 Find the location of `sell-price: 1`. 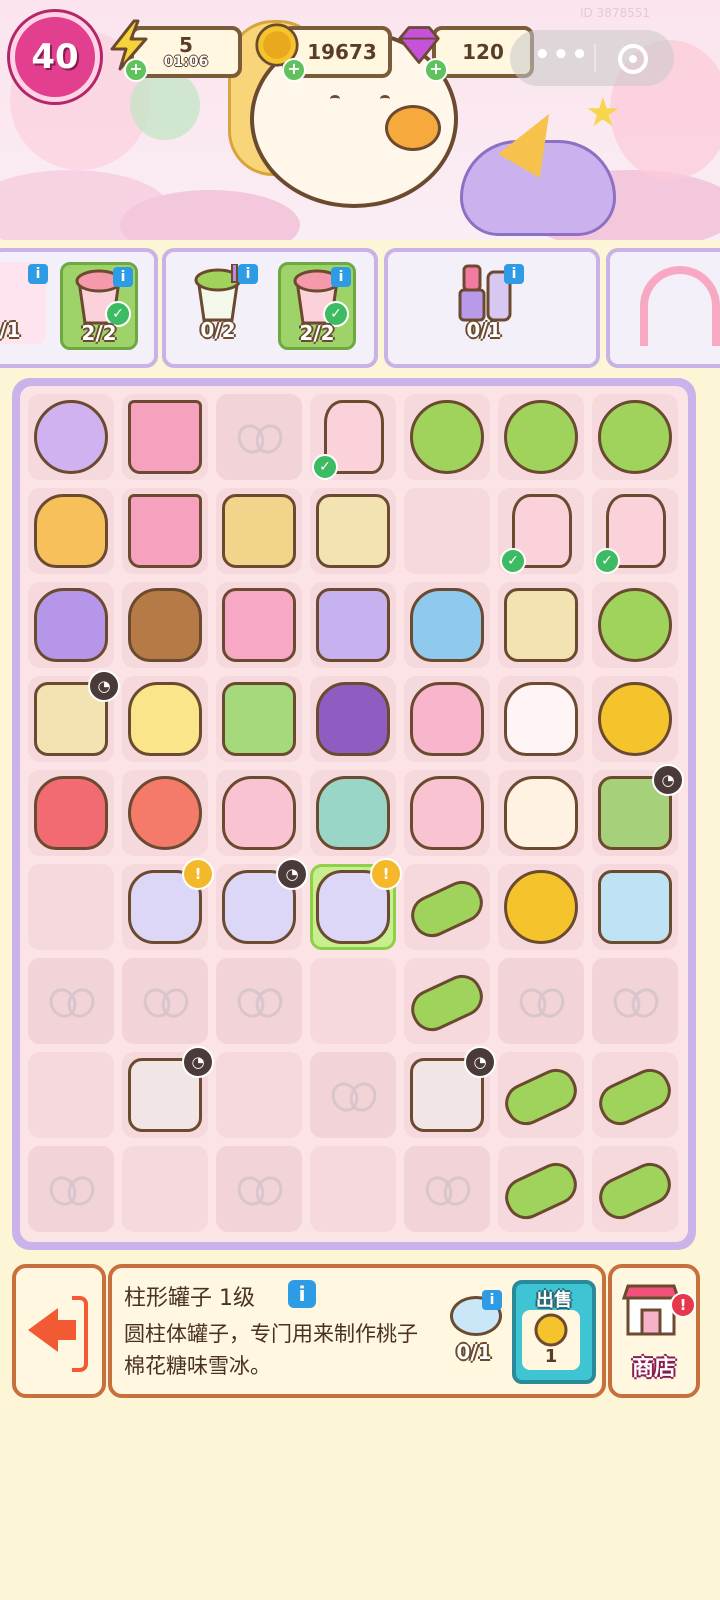

sell-price: 1 is located at coordinates (551, 1356).